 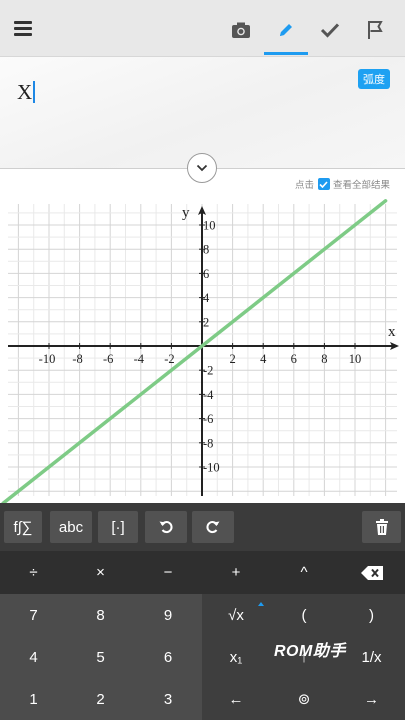 I want to click on minus-key: −, so click(x=168, y=572).